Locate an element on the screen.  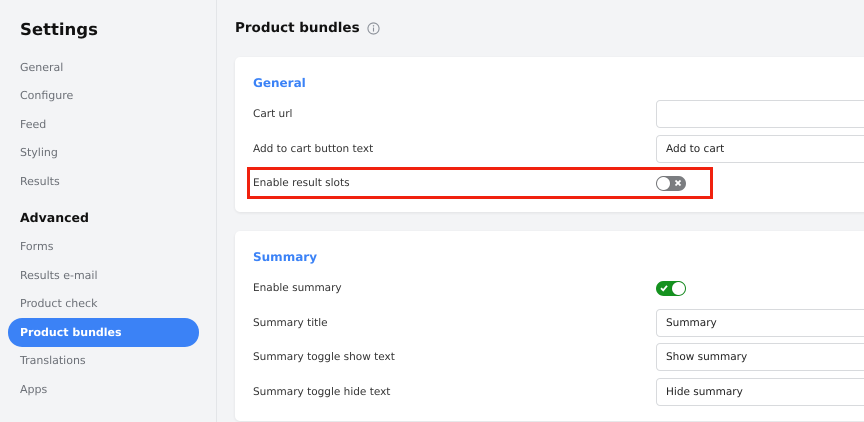
nav-item: Styling is located at coordinates (103, 152).